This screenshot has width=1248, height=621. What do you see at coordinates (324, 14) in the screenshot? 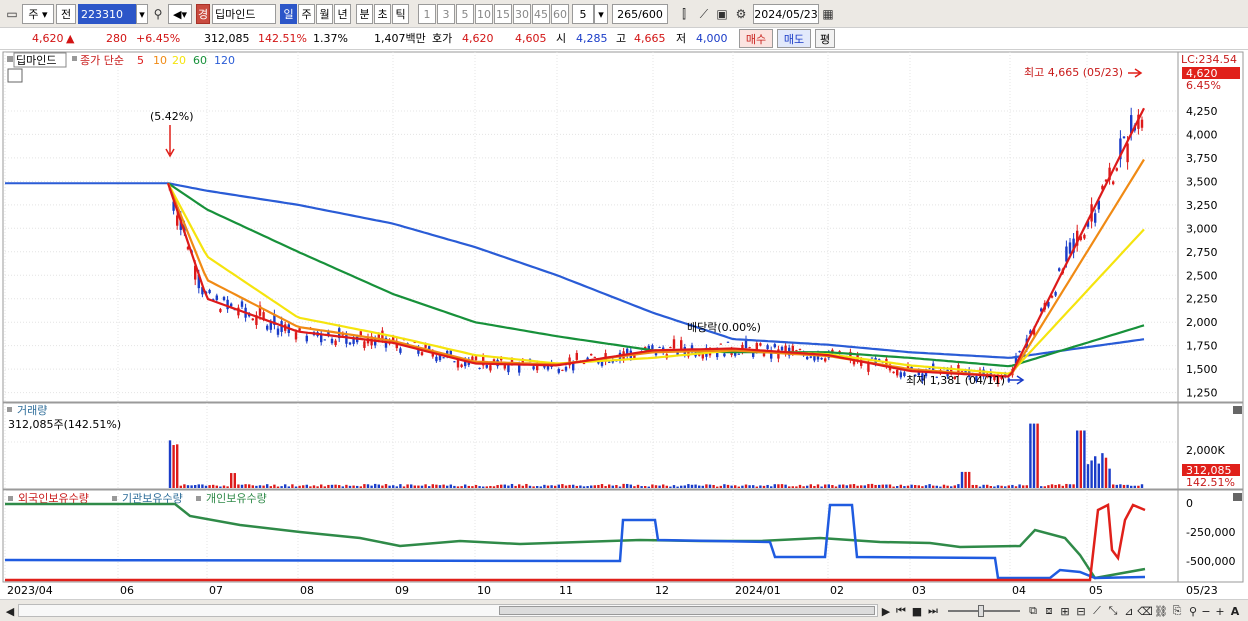
I see `period-tab-2: 월` at bounding box center [324, 14].